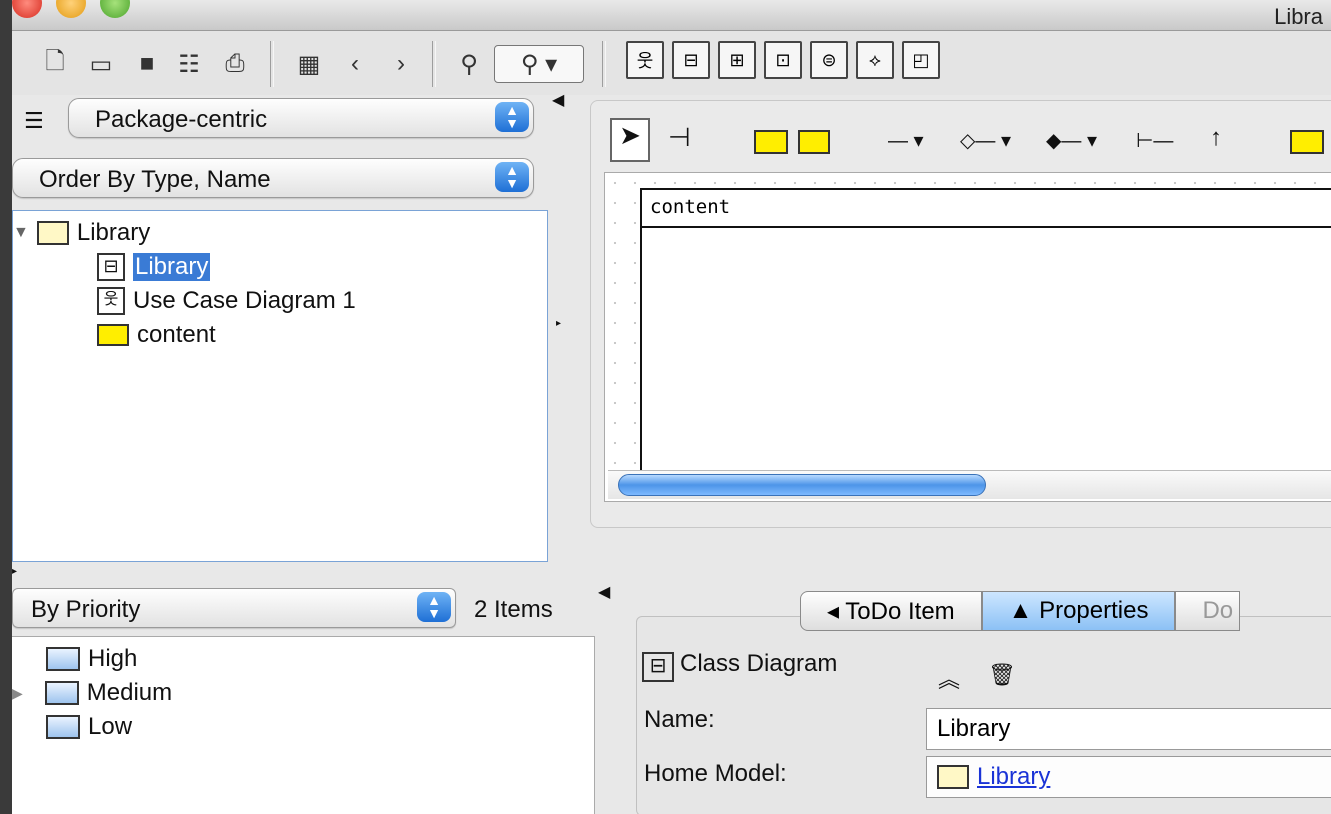  What do you see at coordinates (113, 658) in the screenshot?
I see `todo-item-label: High` at bounding box center [113, 658].